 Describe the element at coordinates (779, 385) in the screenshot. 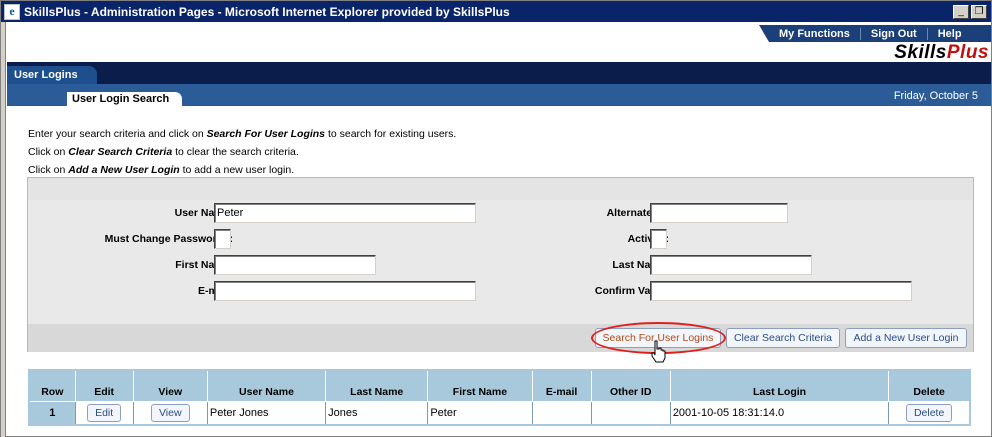

I see `col-header-last-login: Last Login` at that location.